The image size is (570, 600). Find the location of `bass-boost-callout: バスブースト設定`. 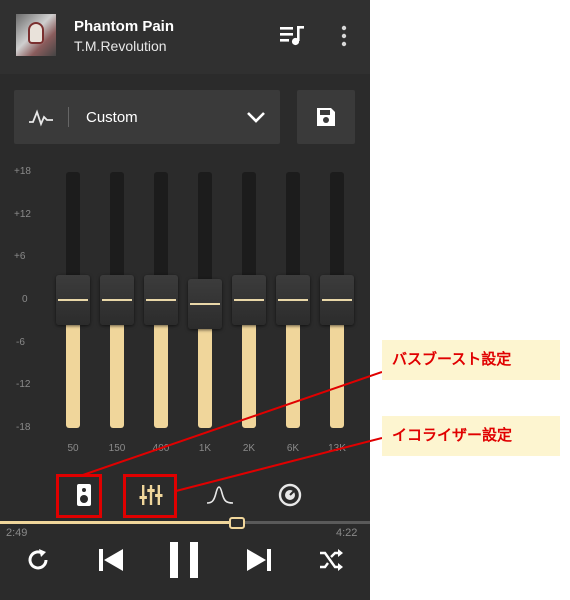

bass-boost-callout: バスブースト設定 is located at coordinates (471, 360).